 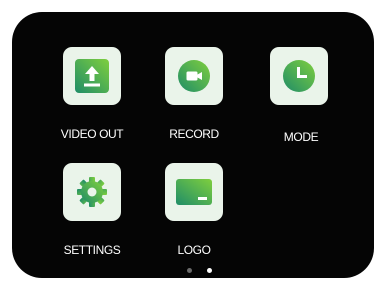 I want to click on logo-screen-icon, so click(x=194, y=192).